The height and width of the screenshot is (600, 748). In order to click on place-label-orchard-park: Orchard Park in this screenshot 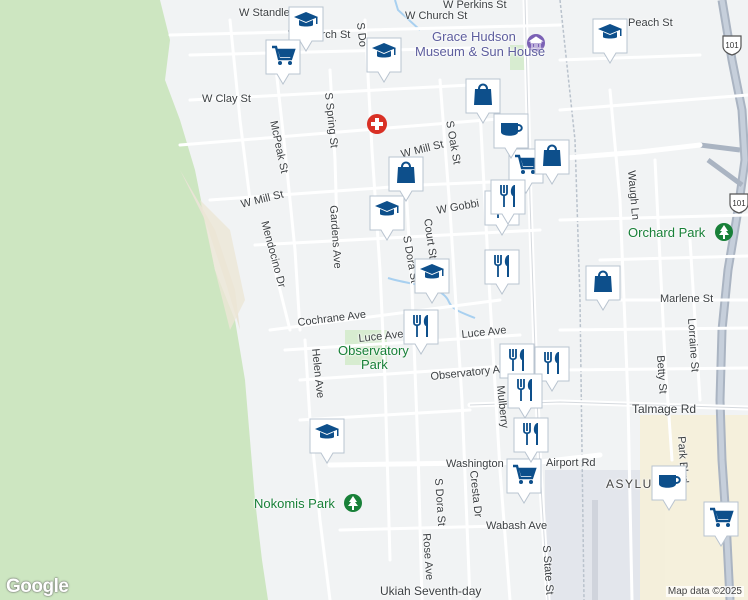, I will do `click(666, 232)`.